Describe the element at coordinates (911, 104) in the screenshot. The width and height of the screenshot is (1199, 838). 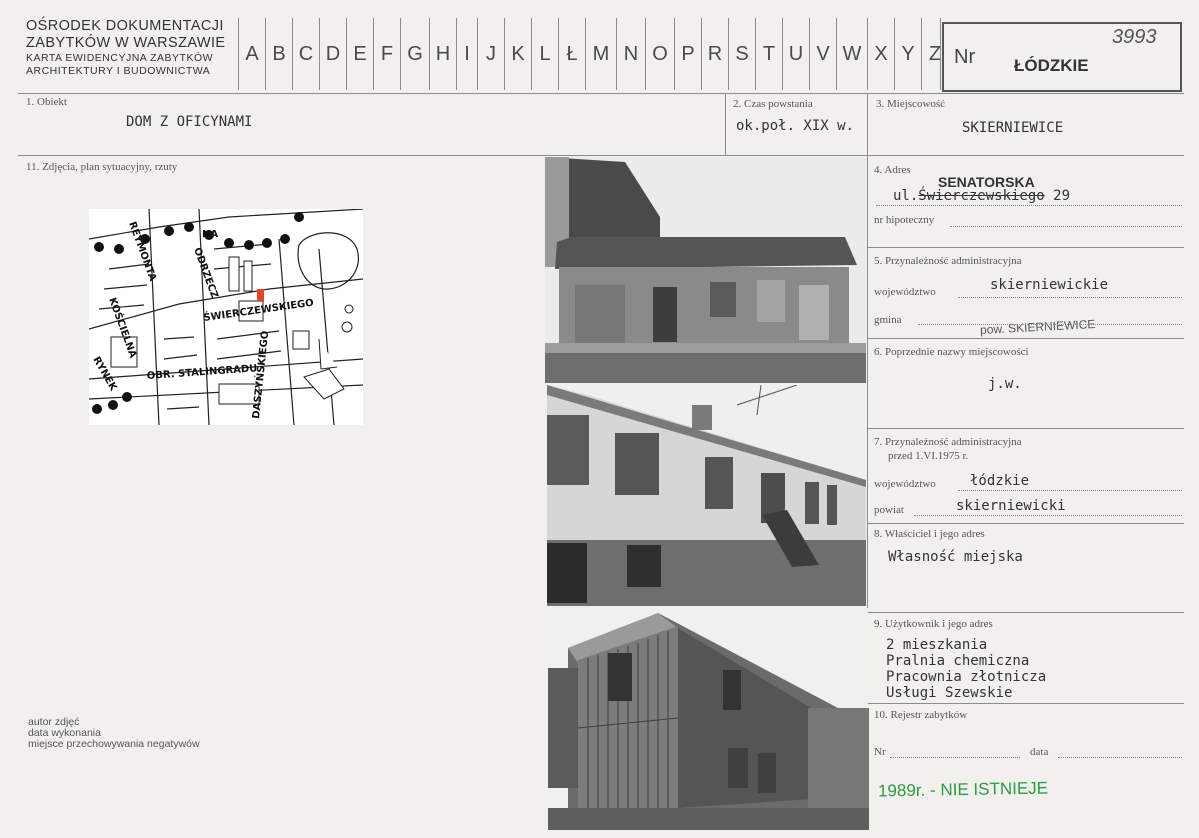
I see `miejscowosc-label: 3. Miejscowość` at that location.